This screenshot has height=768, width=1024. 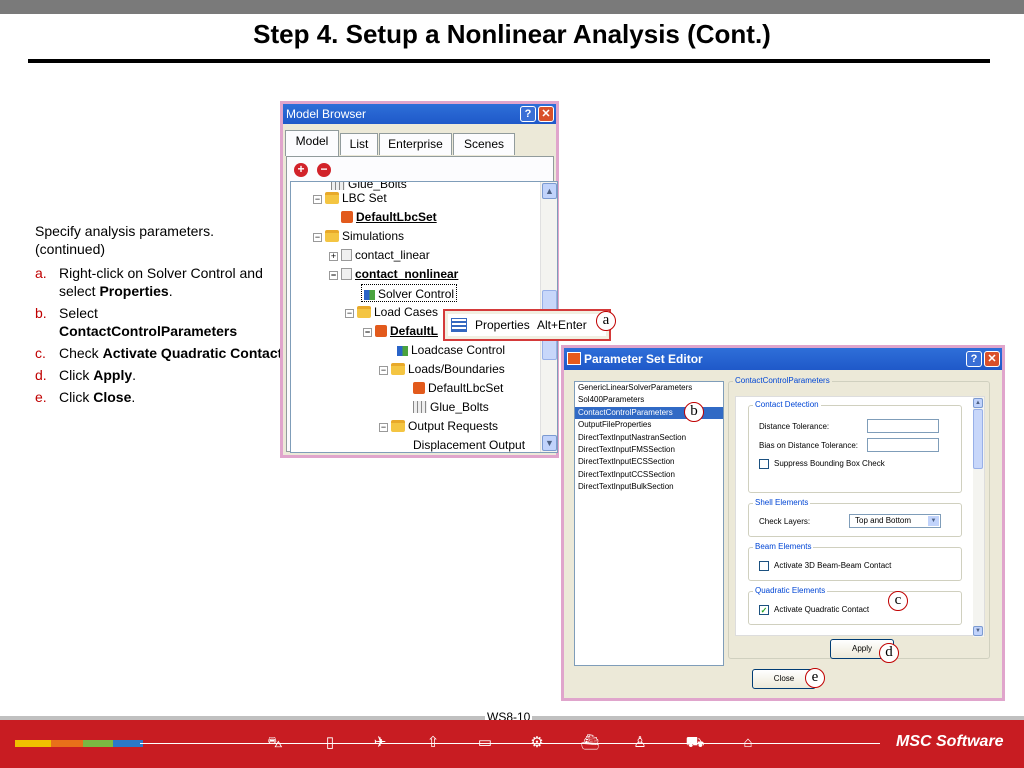 I want to click on add-icon: +, so click(x=301, y=170).